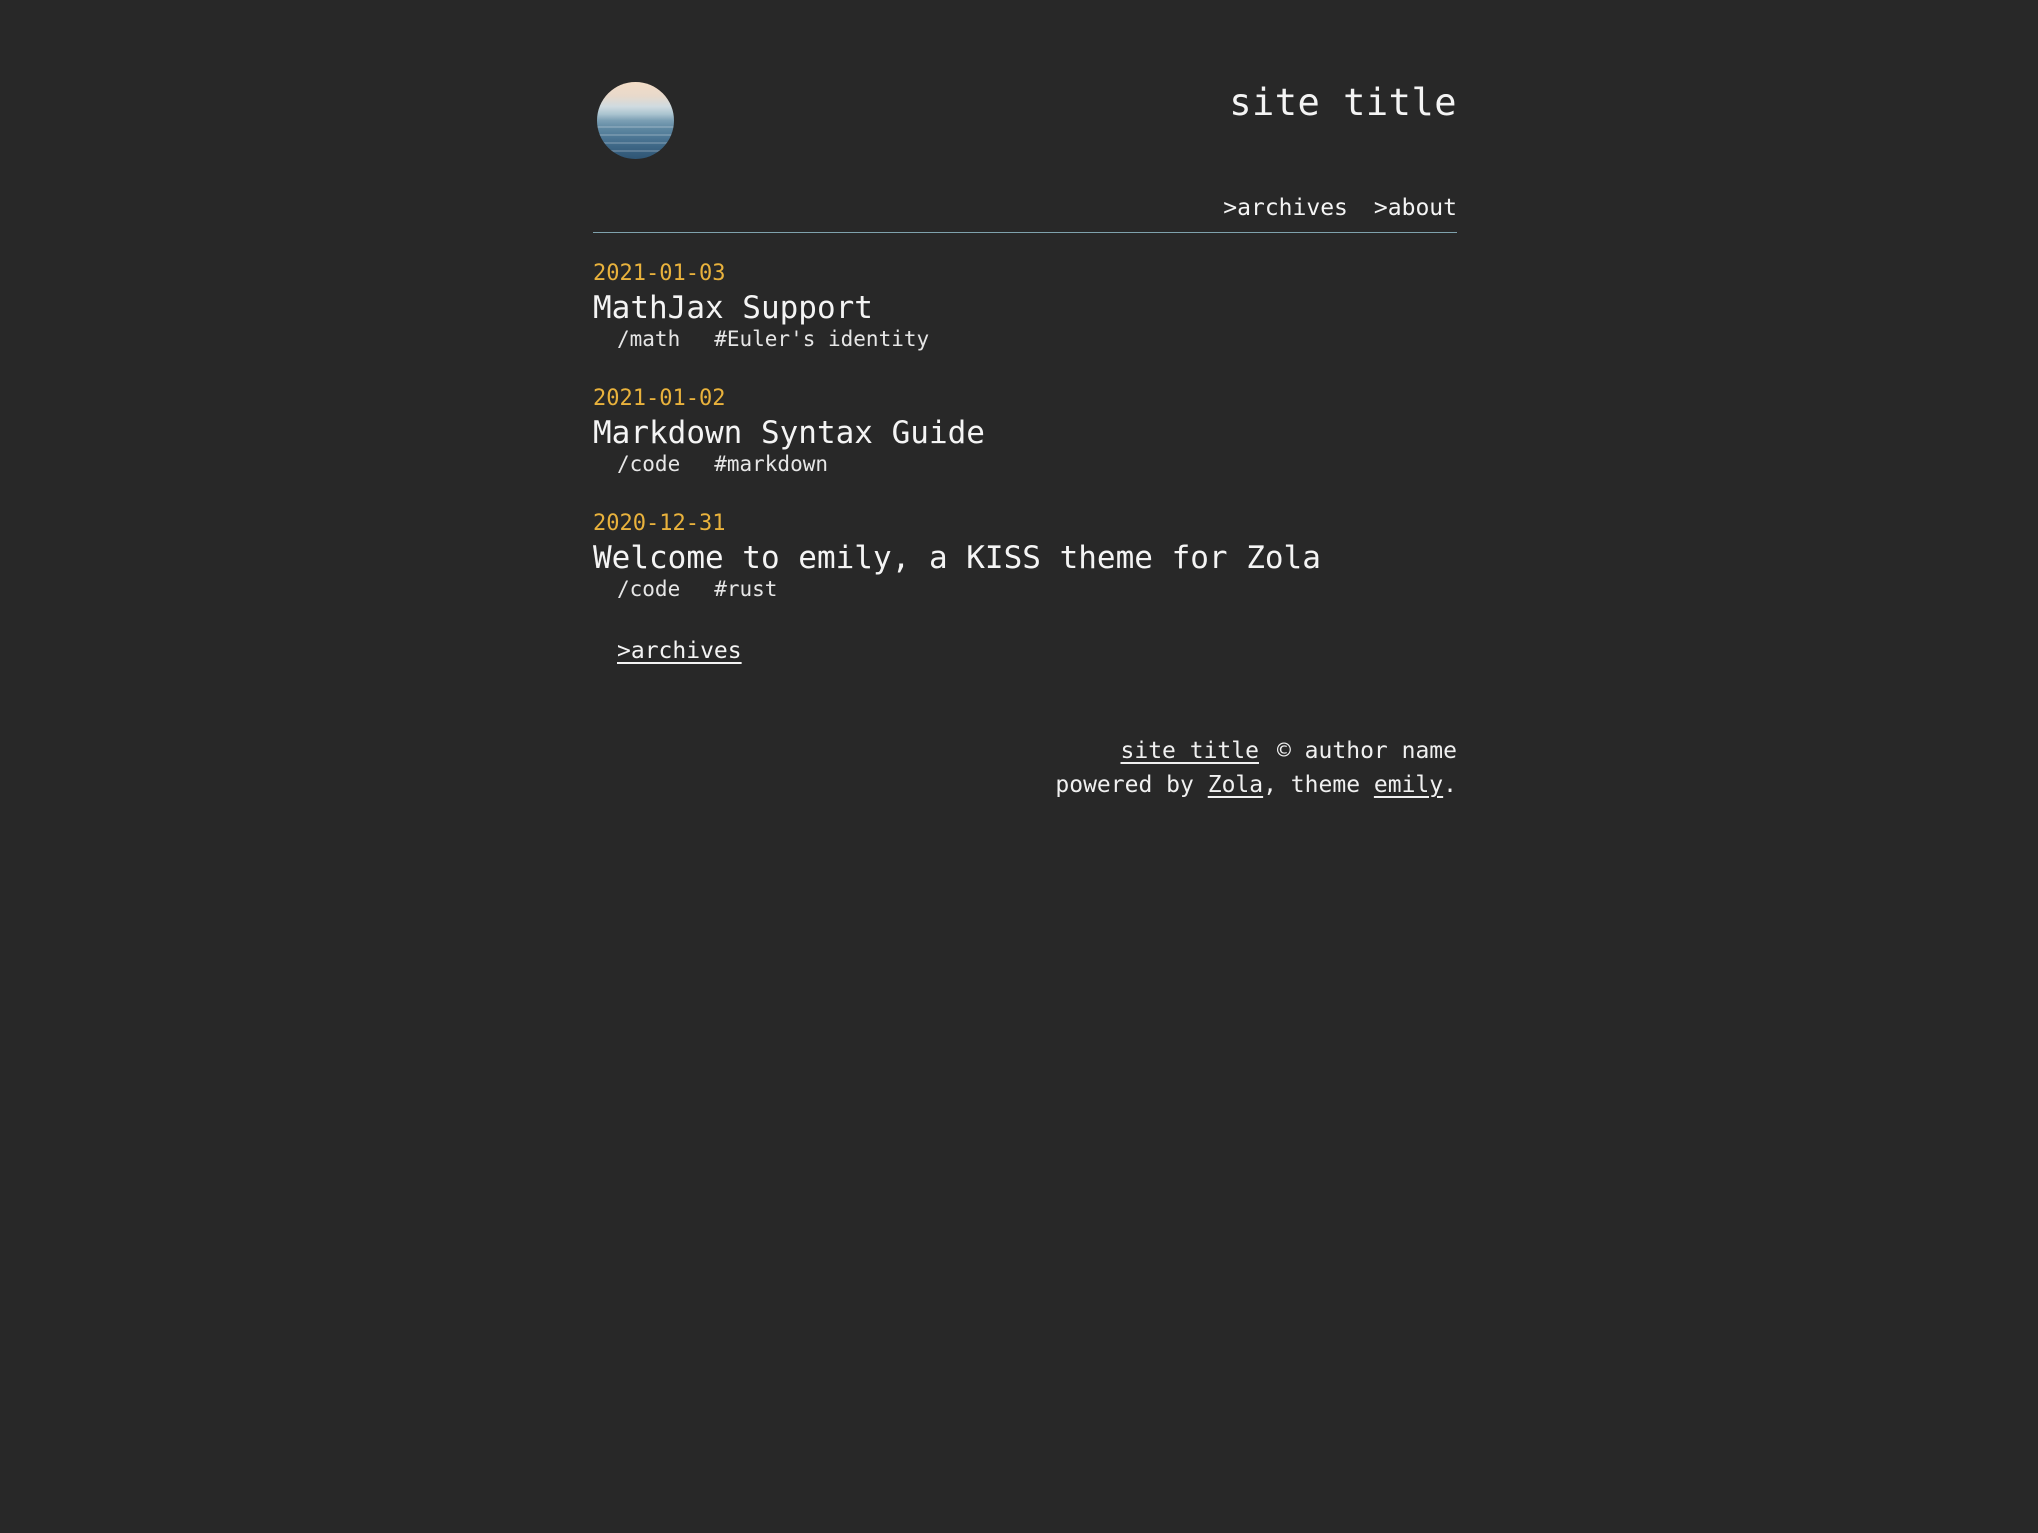  What do you see at coordinates (1408, 785) in the screenshot?
I see `footer-emily-link: emily` at bounding box center [1408, 785].